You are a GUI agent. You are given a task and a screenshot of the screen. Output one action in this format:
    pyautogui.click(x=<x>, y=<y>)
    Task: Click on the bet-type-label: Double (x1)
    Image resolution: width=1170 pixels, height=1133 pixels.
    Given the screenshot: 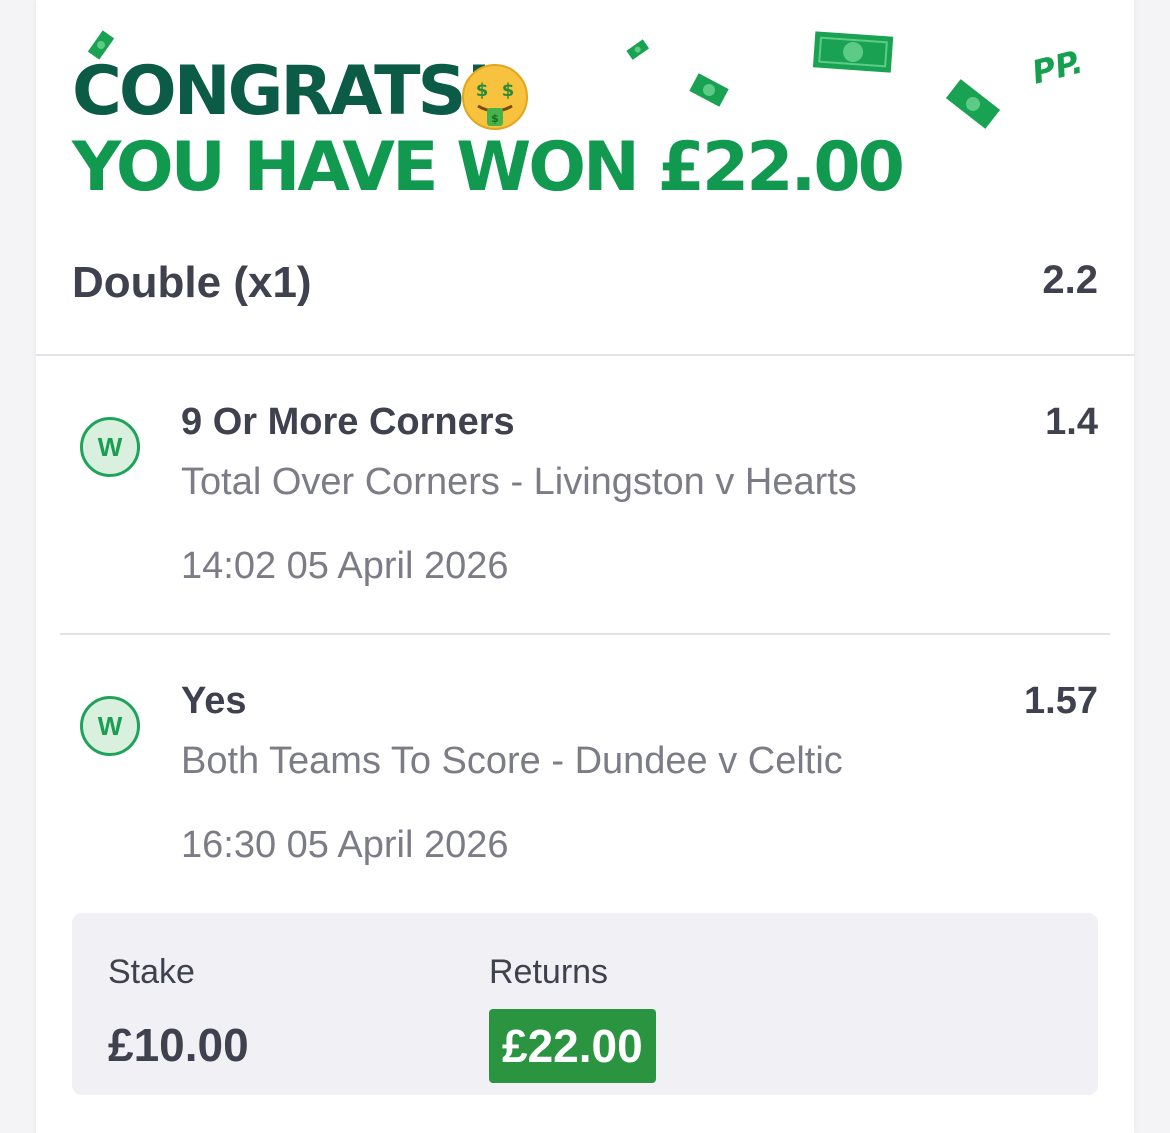 What is the action you would take?
    pyautogui.click(x=192, y=282)
    